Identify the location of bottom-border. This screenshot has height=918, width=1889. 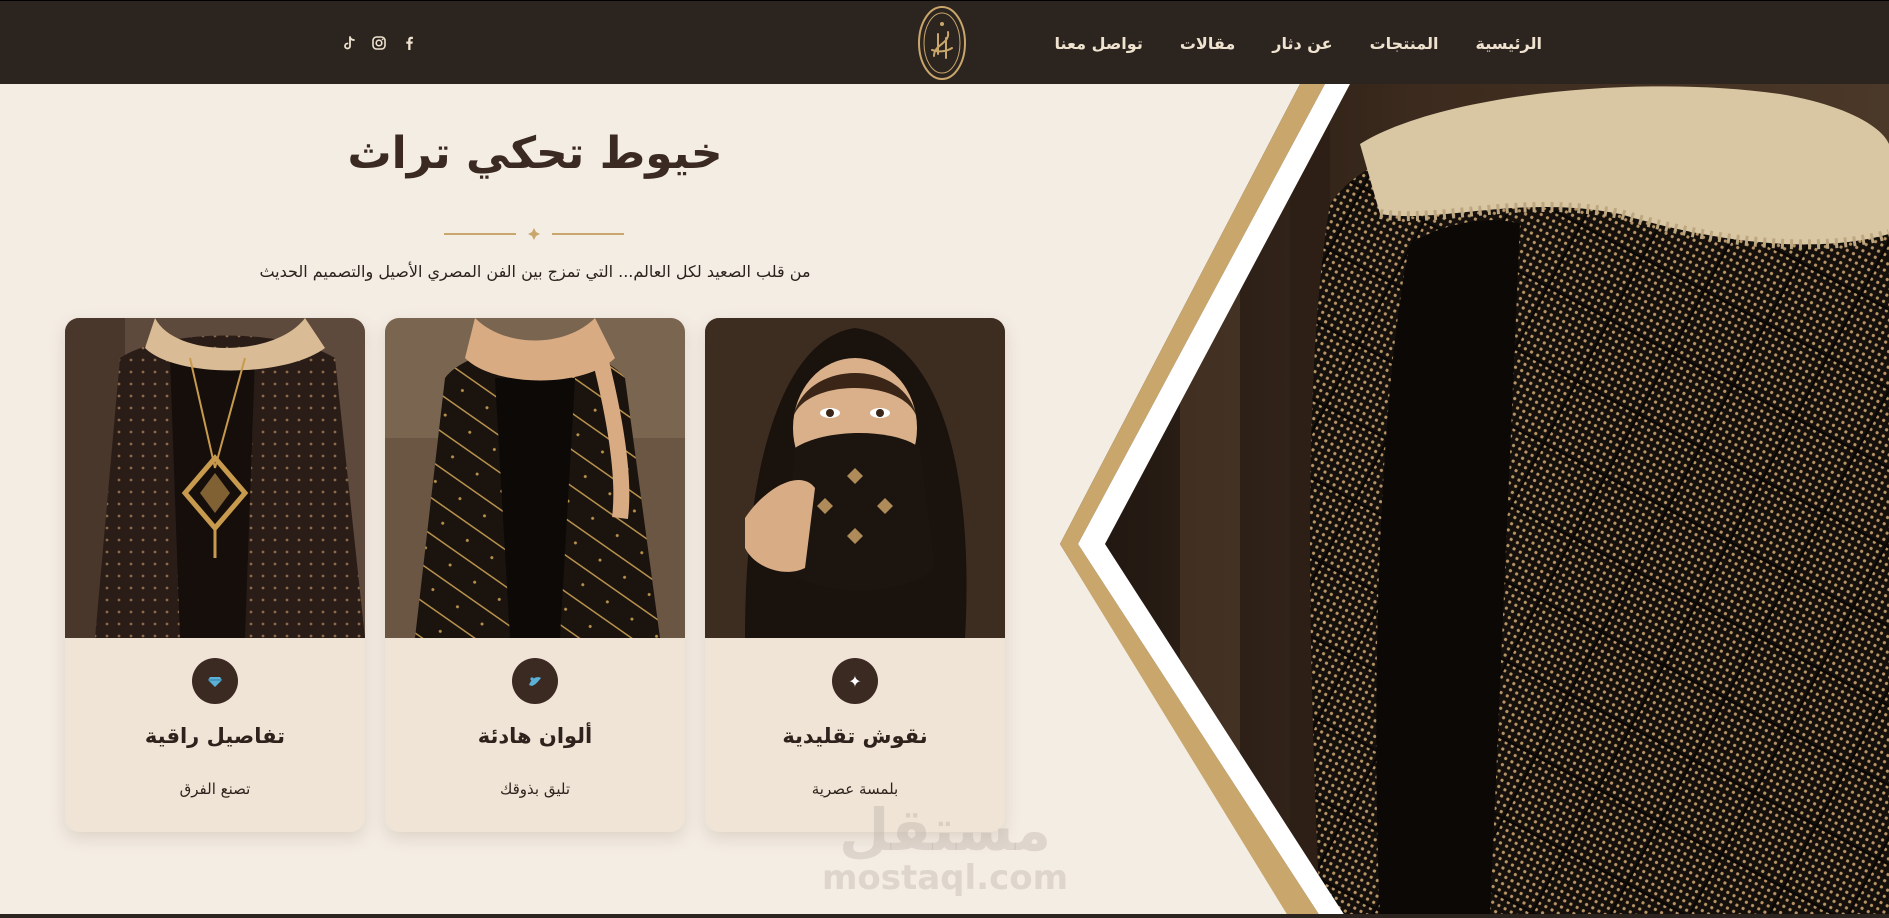
(944, 916).